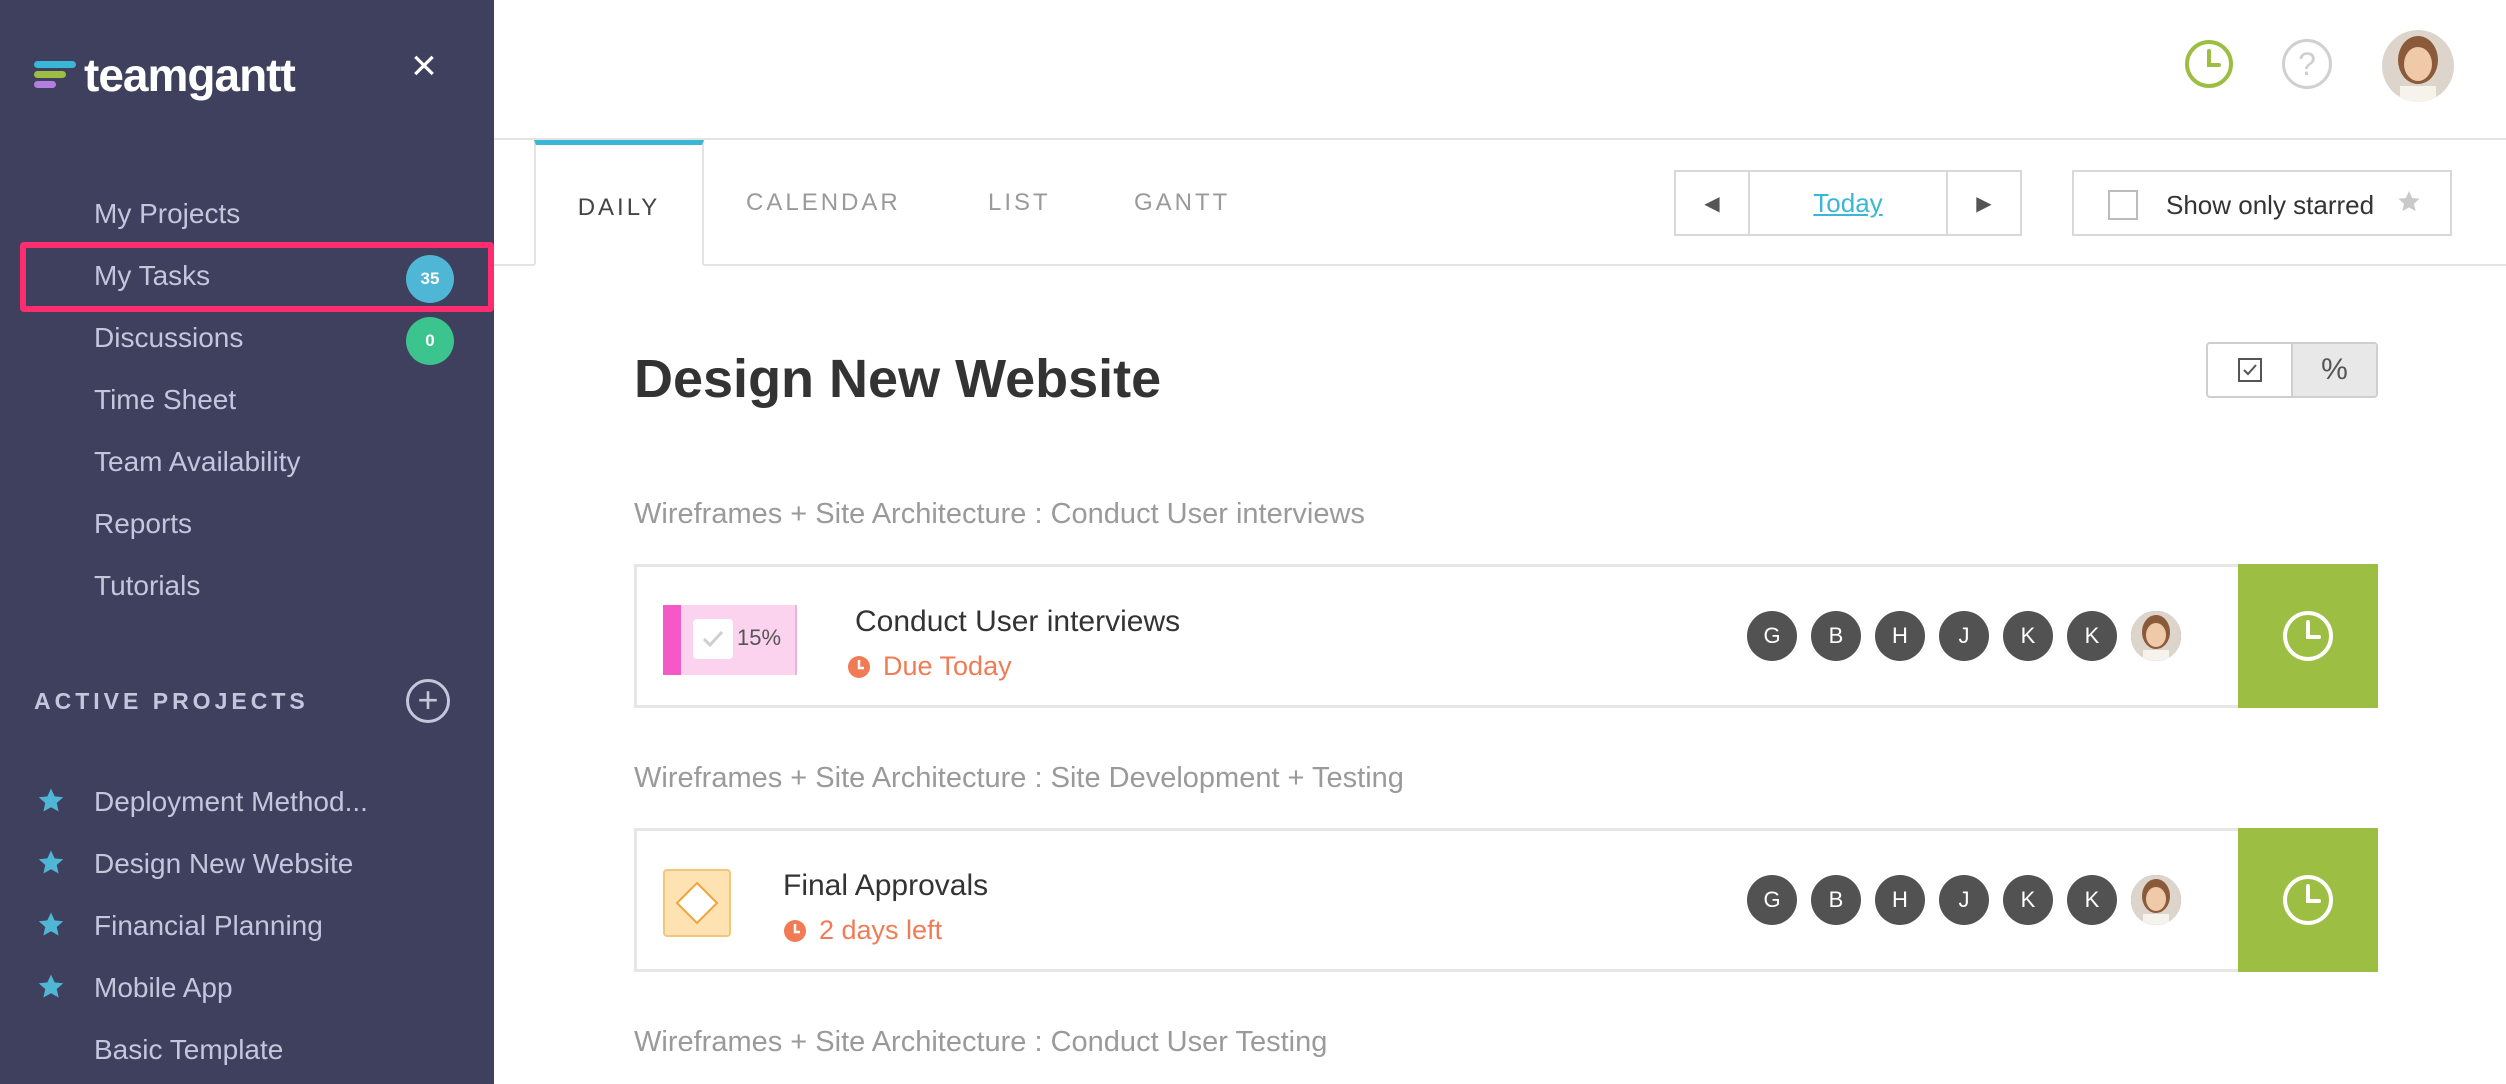  Describe the element at coordinates (2209, 64) in the screenshot. I see `time-tracker-clock-icon` at that location.